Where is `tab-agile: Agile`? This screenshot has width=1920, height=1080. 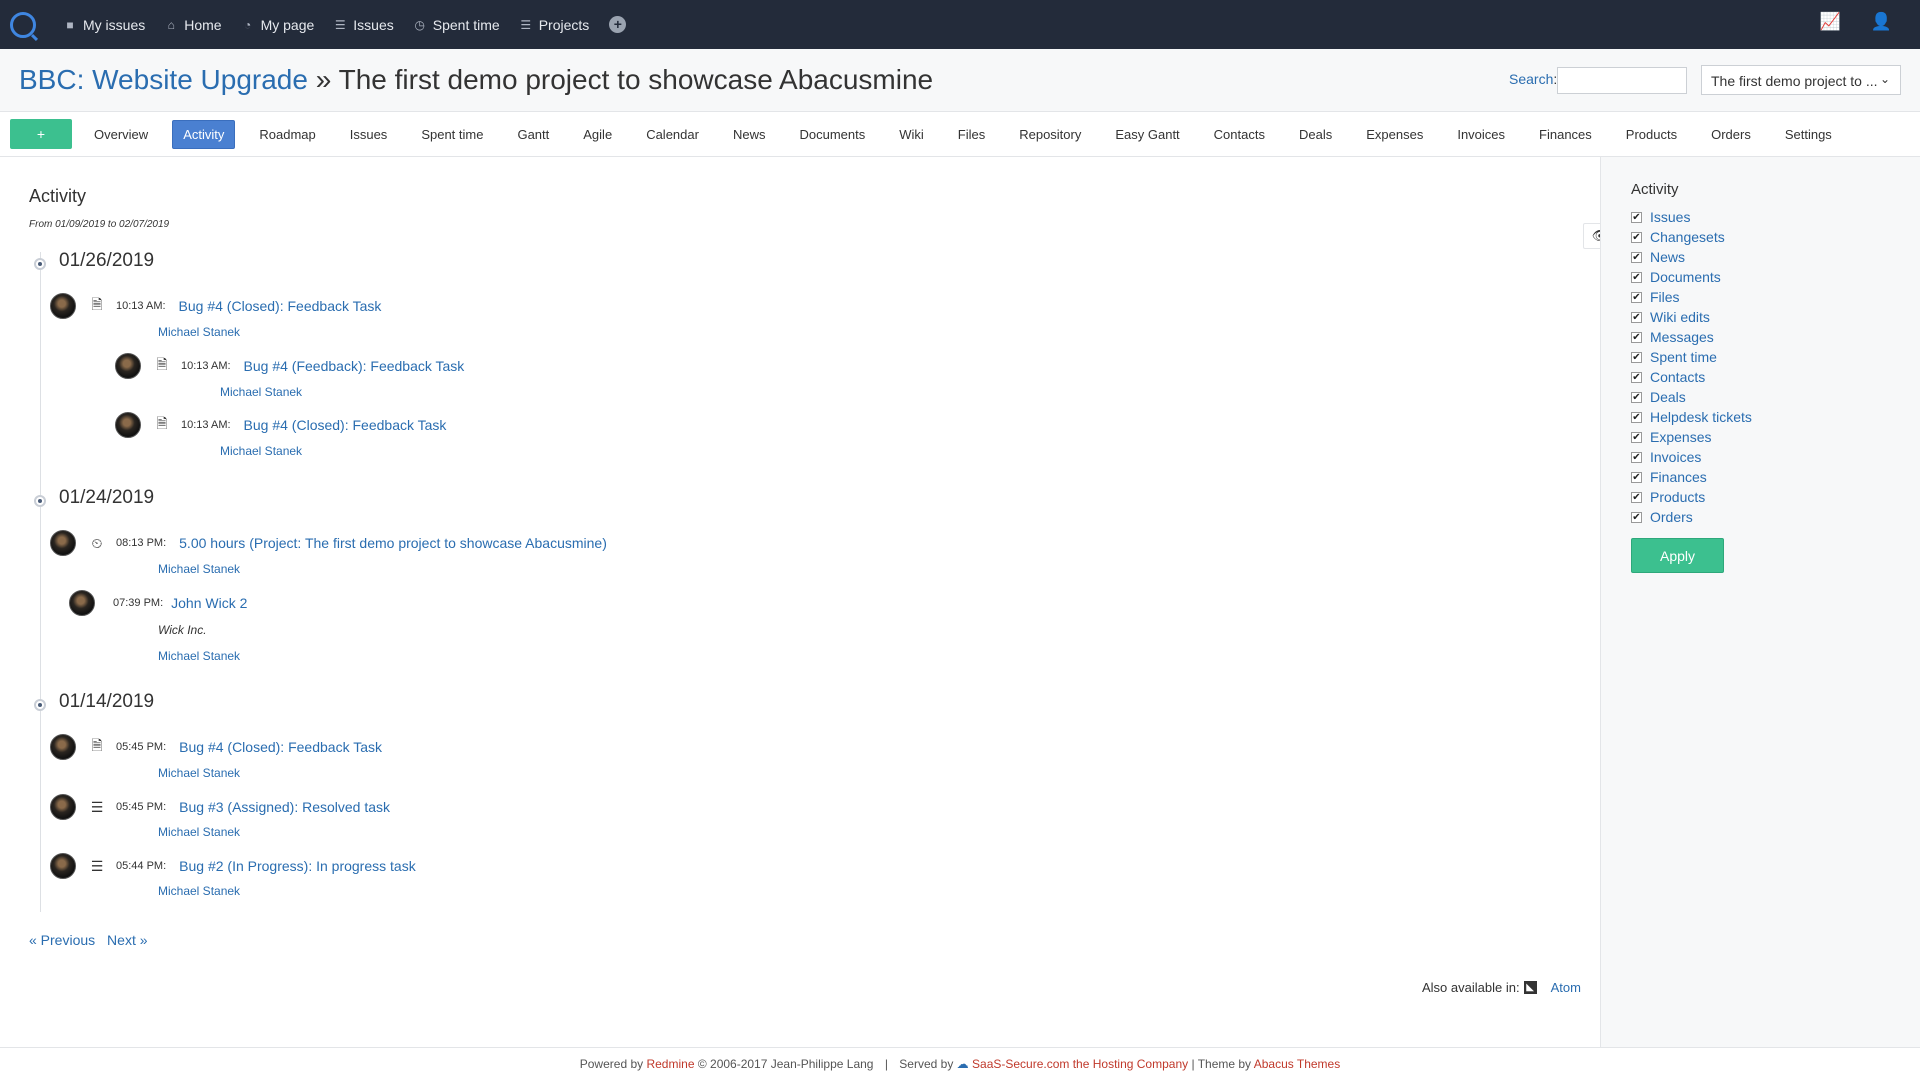
tab-agile: Agile is located at coordinates (597, 134).